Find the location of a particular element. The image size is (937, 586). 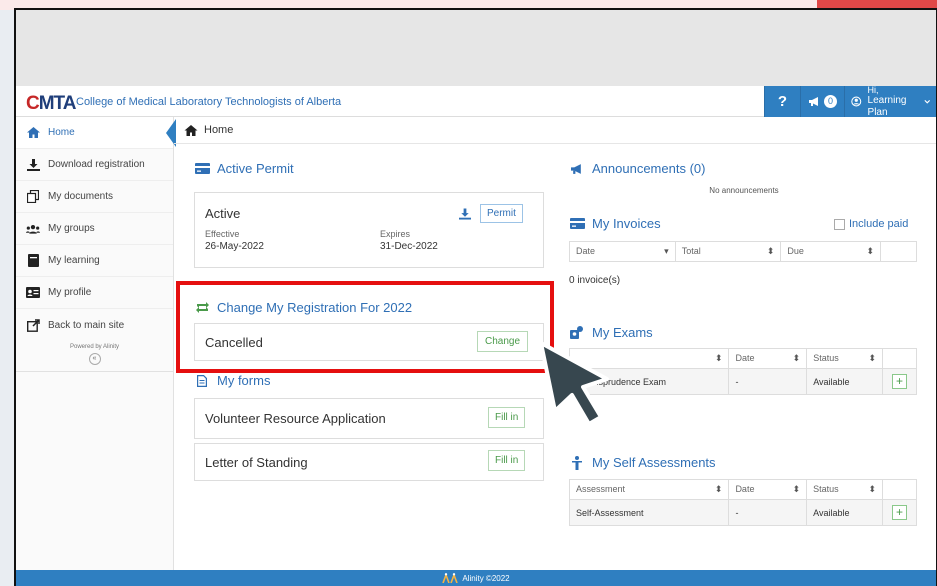

sidebar-item-back-to-main-site: Back to main site is located at coordinates (94, 325).